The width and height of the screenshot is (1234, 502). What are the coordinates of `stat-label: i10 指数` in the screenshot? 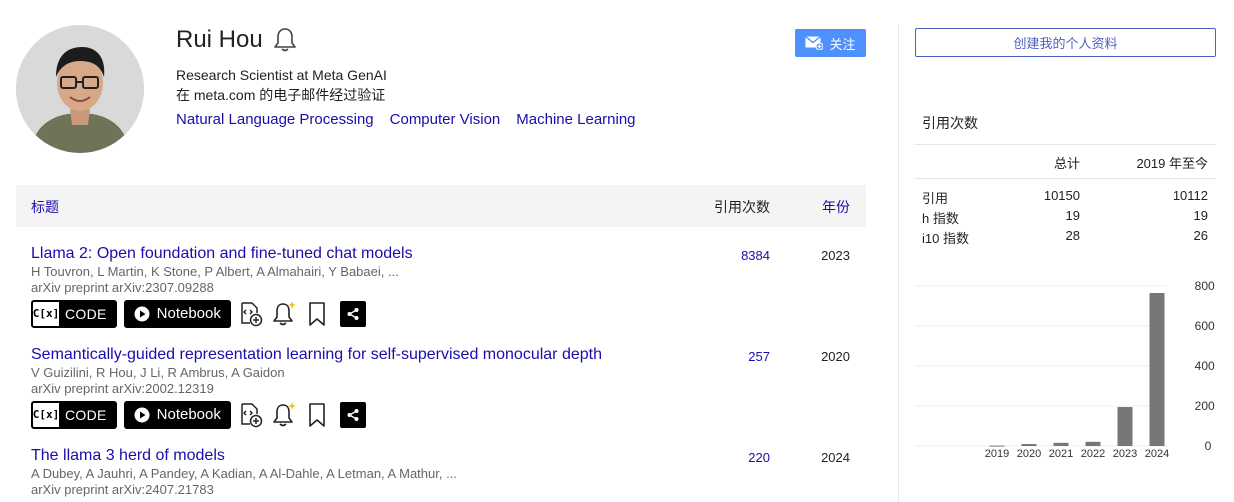 It's located at (945, 237).